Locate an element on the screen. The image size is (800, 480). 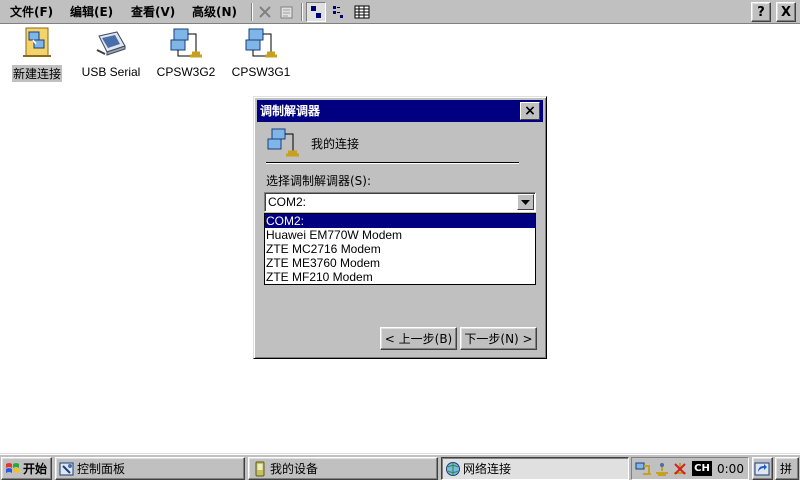
back-button-label: < 上一步(B) is located at coordinates (418, 339).